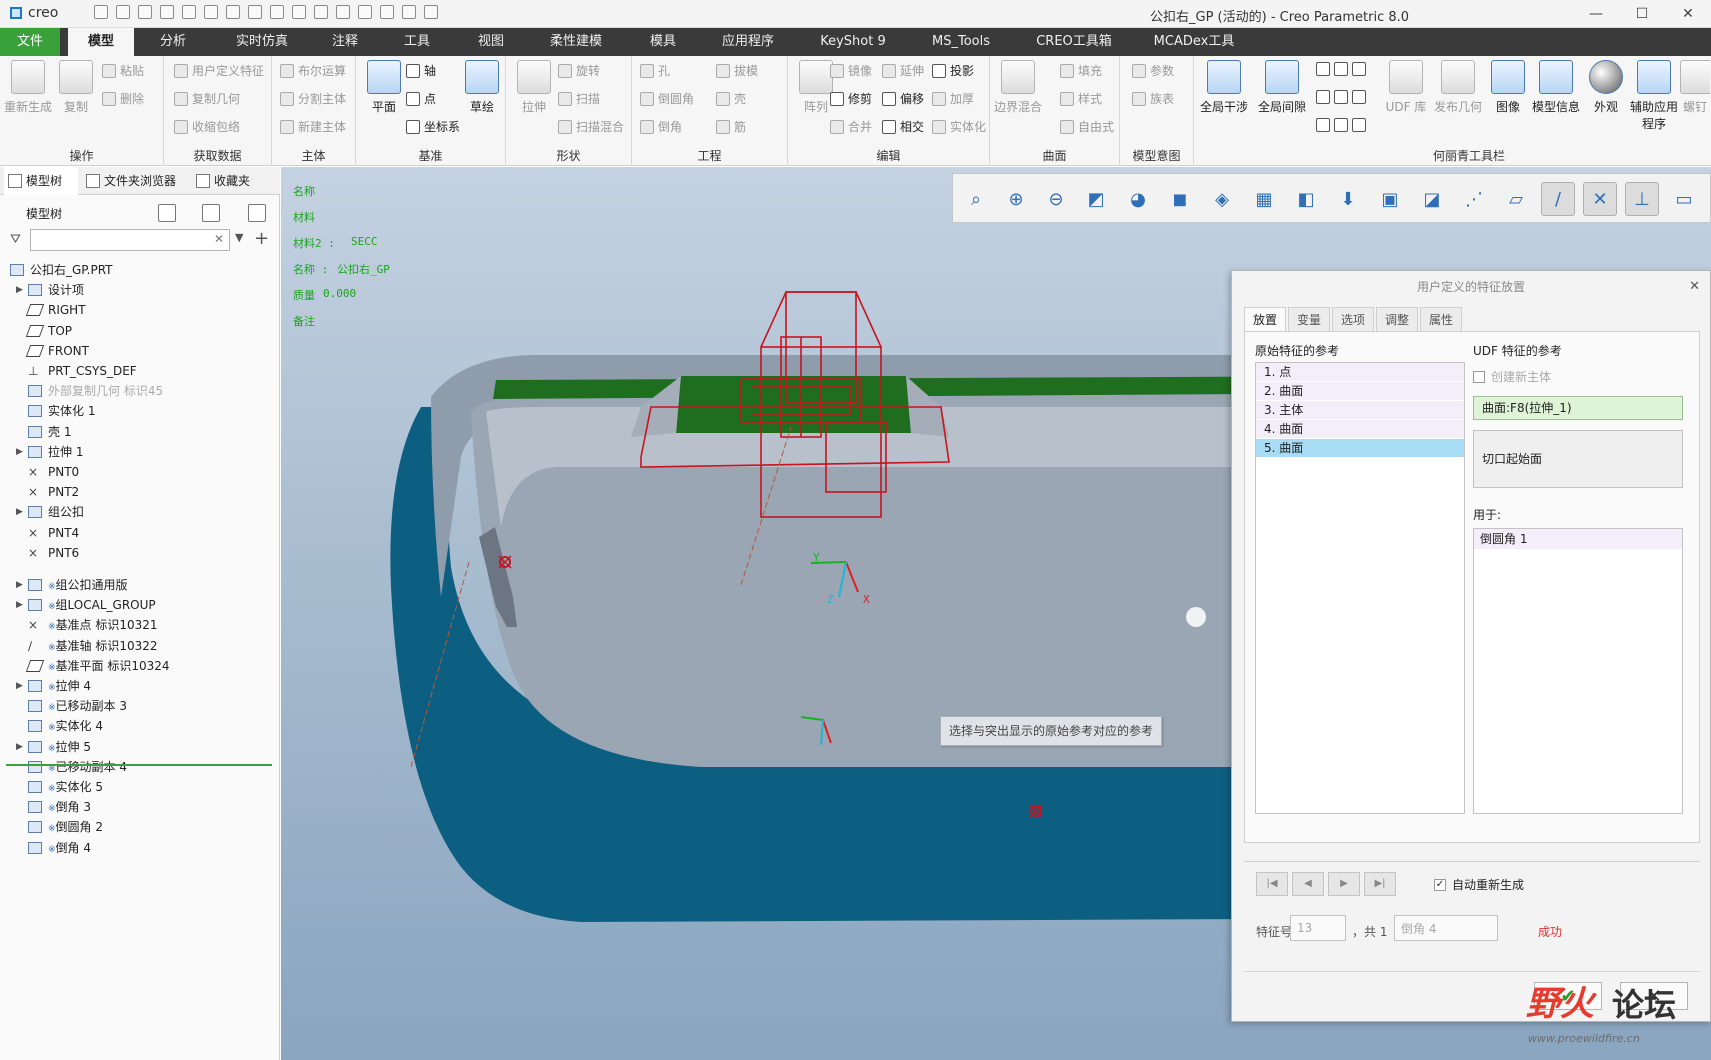  Describe the element at coordinates (257, 213) in the screenshot. I see `tree-filter-icon` at that location.